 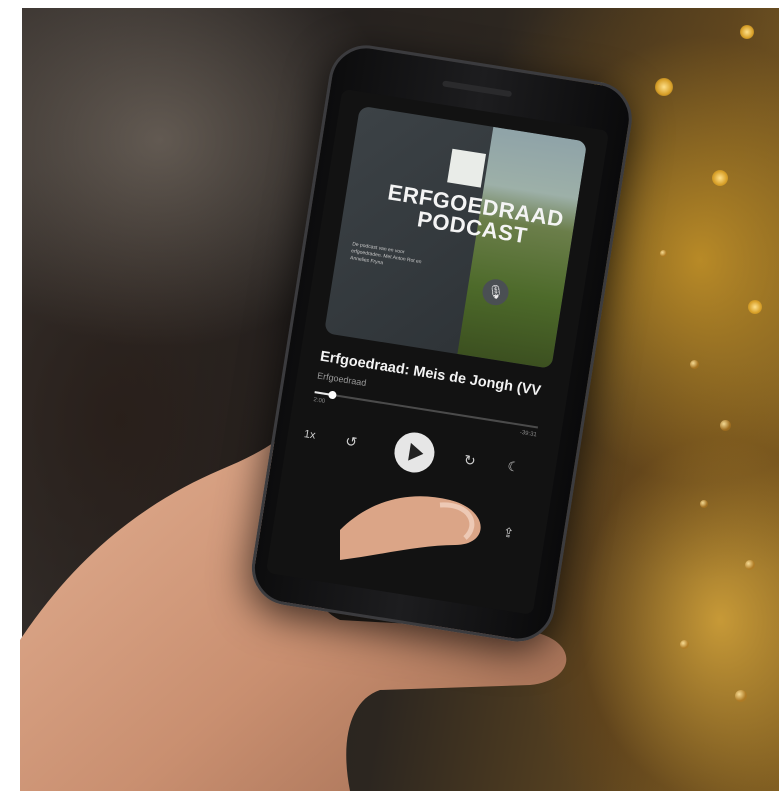 I want to click on white-border-top, so click(x=389, y=4).